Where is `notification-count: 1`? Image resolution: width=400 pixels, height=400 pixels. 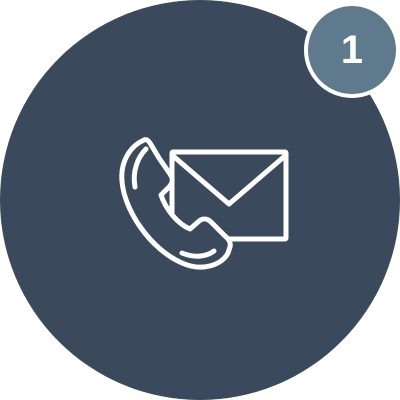 notification-count: 1 is located at coordinates (352, 50).